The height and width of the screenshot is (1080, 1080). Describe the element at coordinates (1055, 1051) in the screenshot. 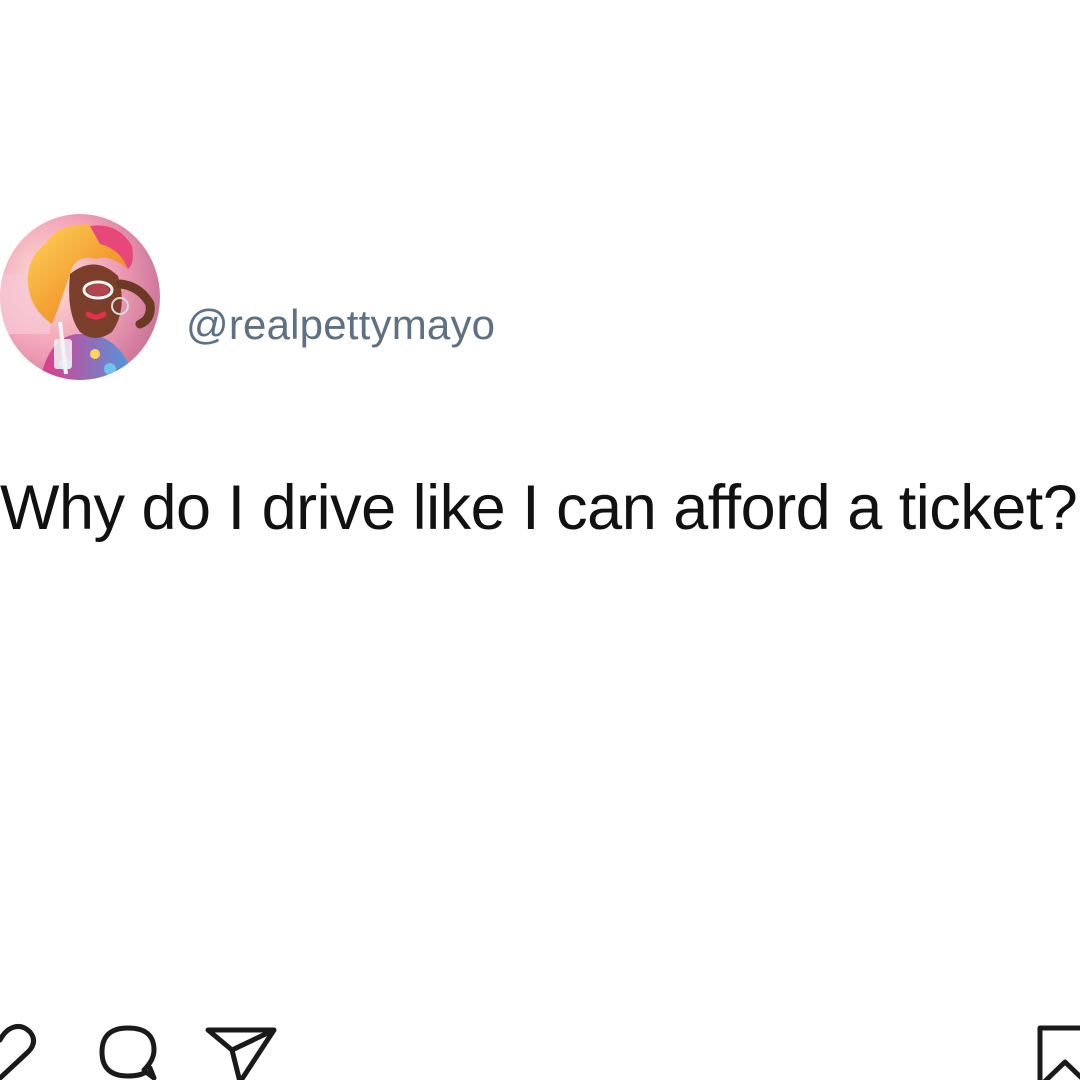

I see `save-icon` at that location.